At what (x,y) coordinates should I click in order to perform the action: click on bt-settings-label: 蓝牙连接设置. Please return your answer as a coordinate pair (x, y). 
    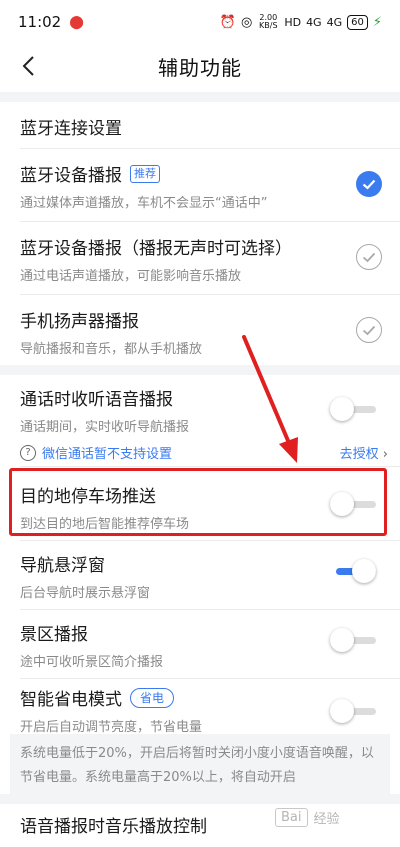
    Looking at the image, I should click on (71, 129).